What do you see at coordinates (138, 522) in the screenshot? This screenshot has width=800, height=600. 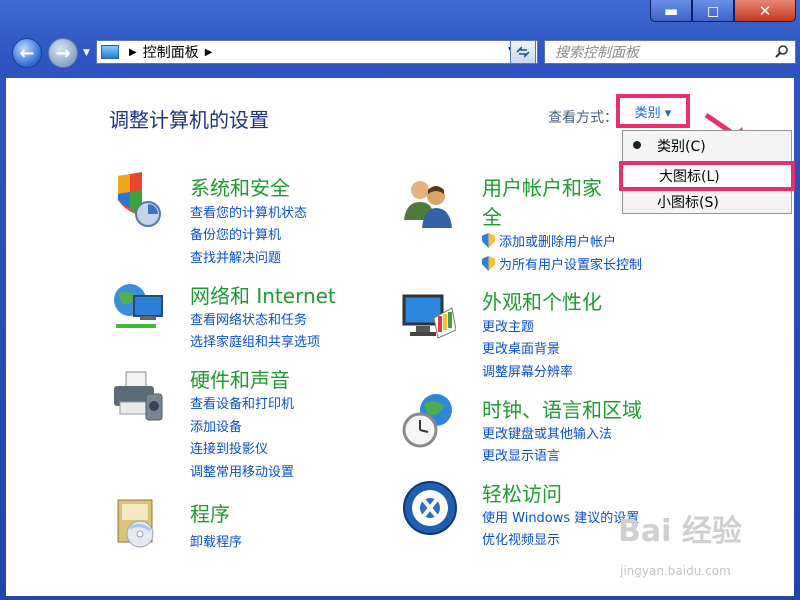 I see `programs-disc-icon` at bounding box center [138, 522].